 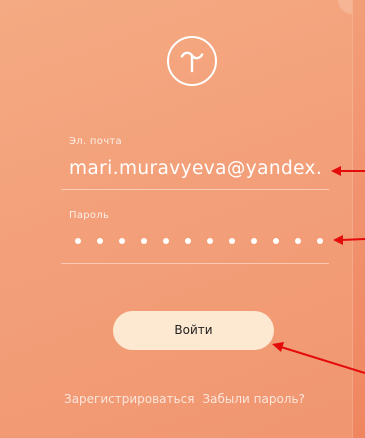 I want to click on email-input: mari.muravyeva@yandex.ru, so click(x=195, y=169).